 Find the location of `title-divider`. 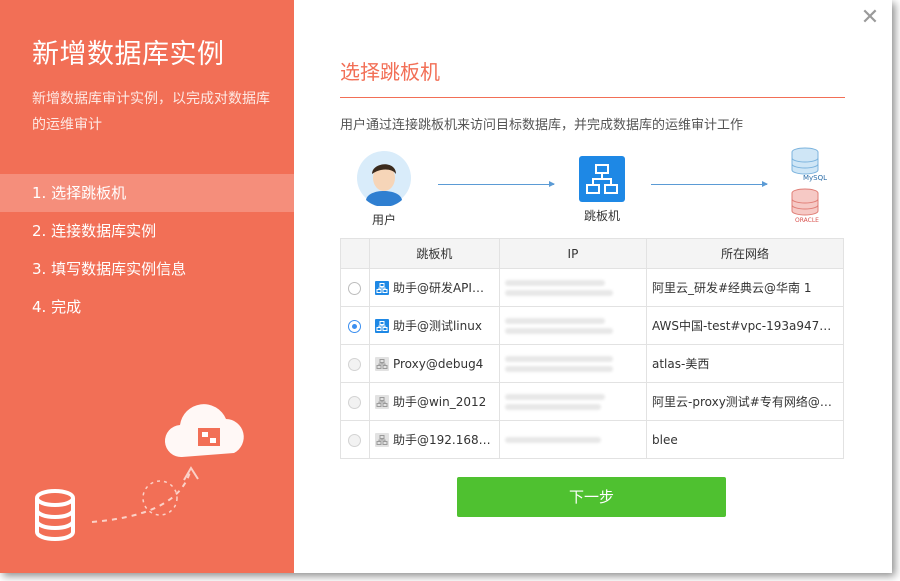

title-divider is located at coordinates (592, 97).